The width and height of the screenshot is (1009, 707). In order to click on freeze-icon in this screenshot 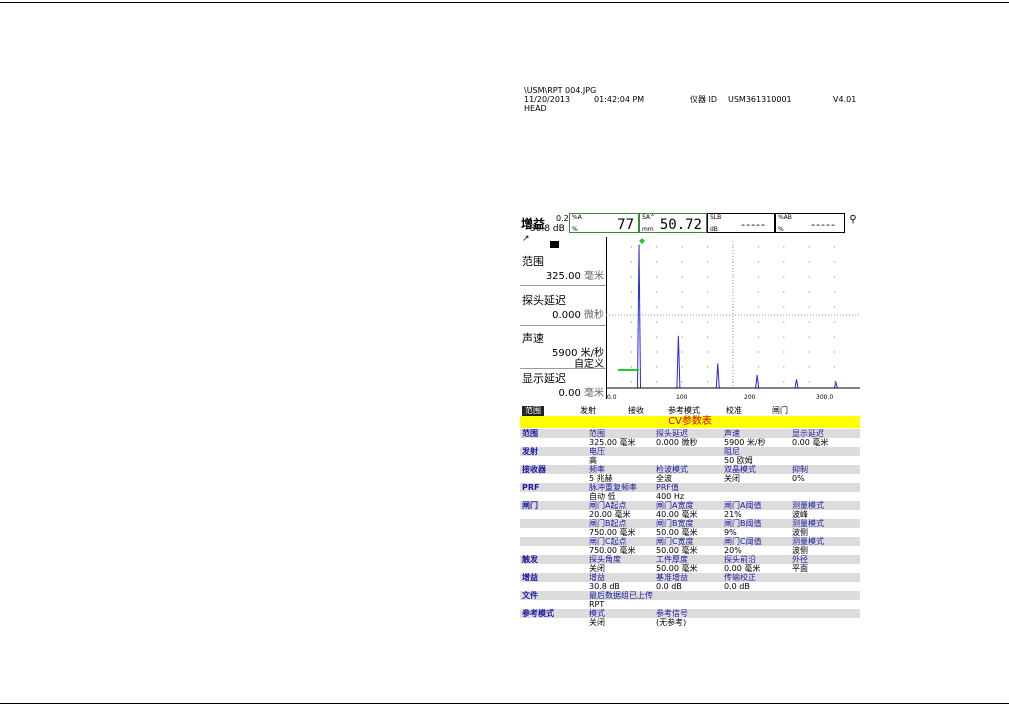, I will do `click(554, 244)`.